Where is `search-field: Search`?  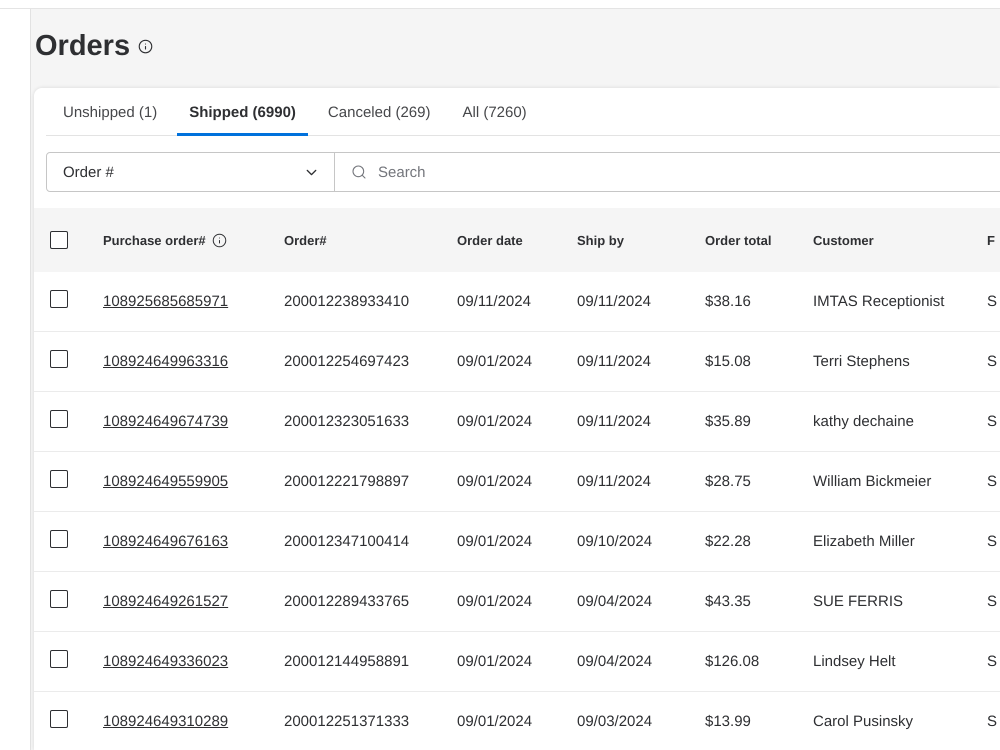
search-field: Search is located at coordinates (667, 172).